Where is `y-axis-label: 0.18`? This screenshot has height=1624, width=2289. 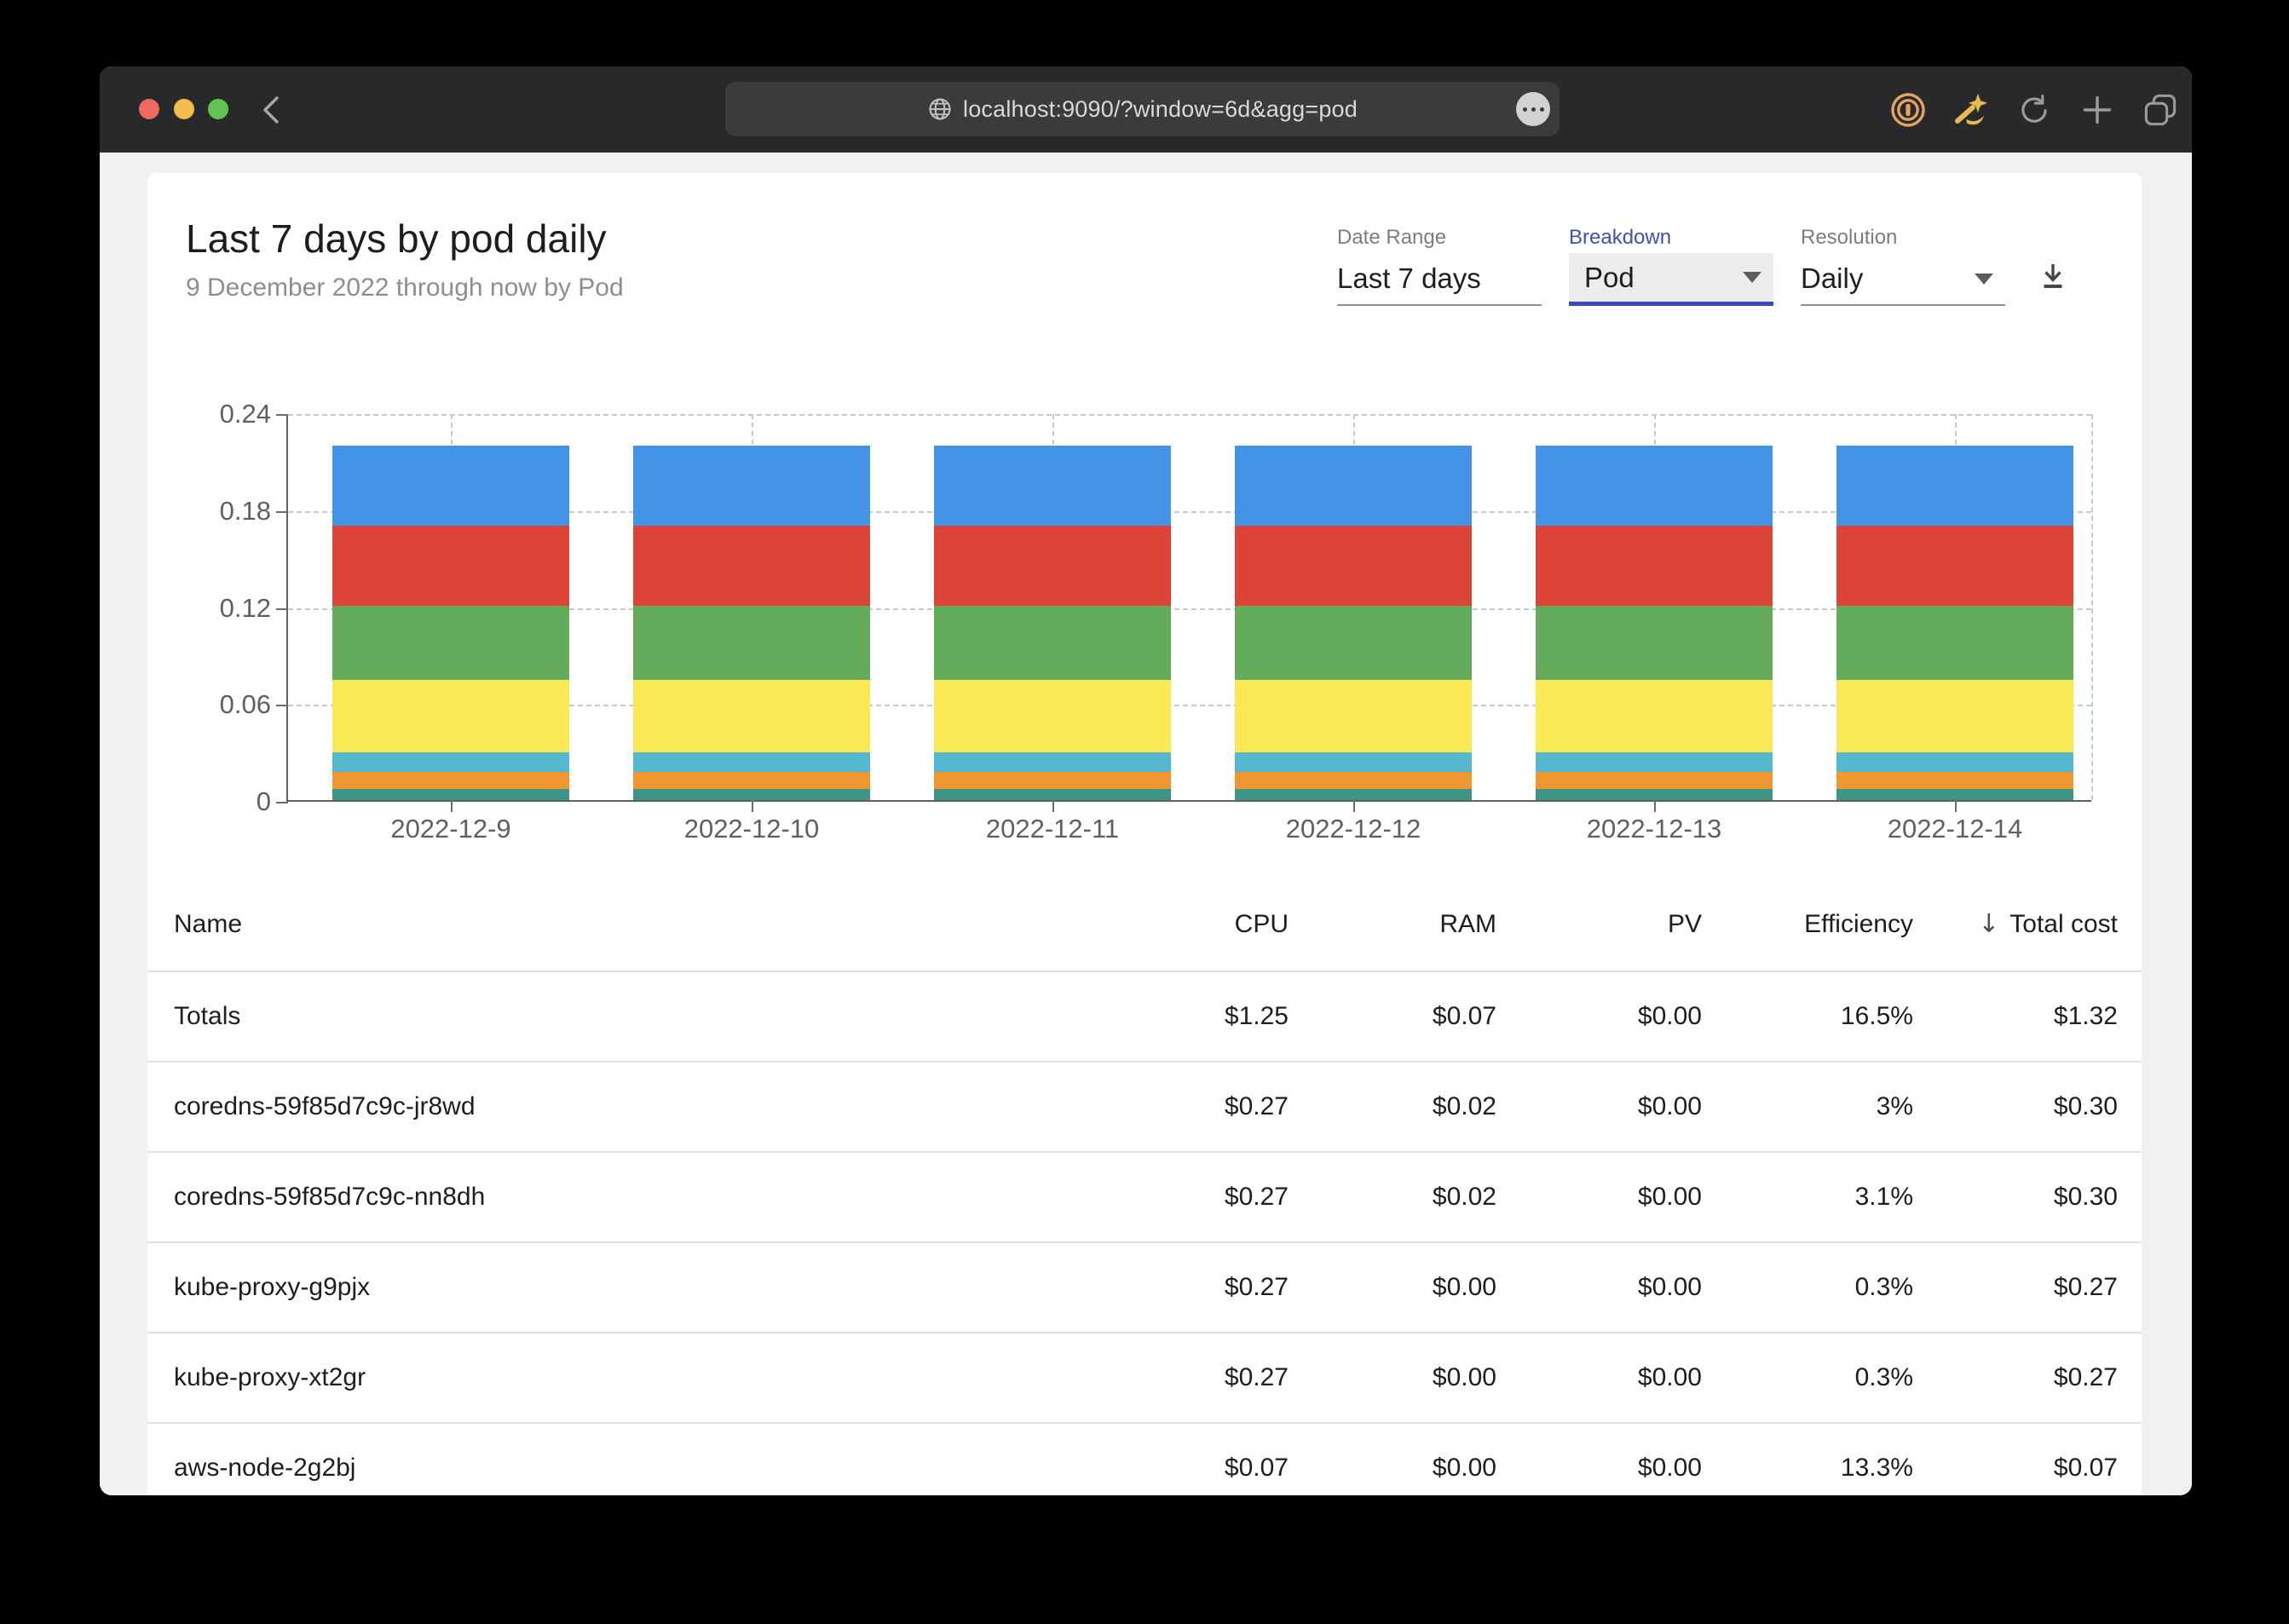
y-axis-label: 0.18 is located at coordinates (245, 510).